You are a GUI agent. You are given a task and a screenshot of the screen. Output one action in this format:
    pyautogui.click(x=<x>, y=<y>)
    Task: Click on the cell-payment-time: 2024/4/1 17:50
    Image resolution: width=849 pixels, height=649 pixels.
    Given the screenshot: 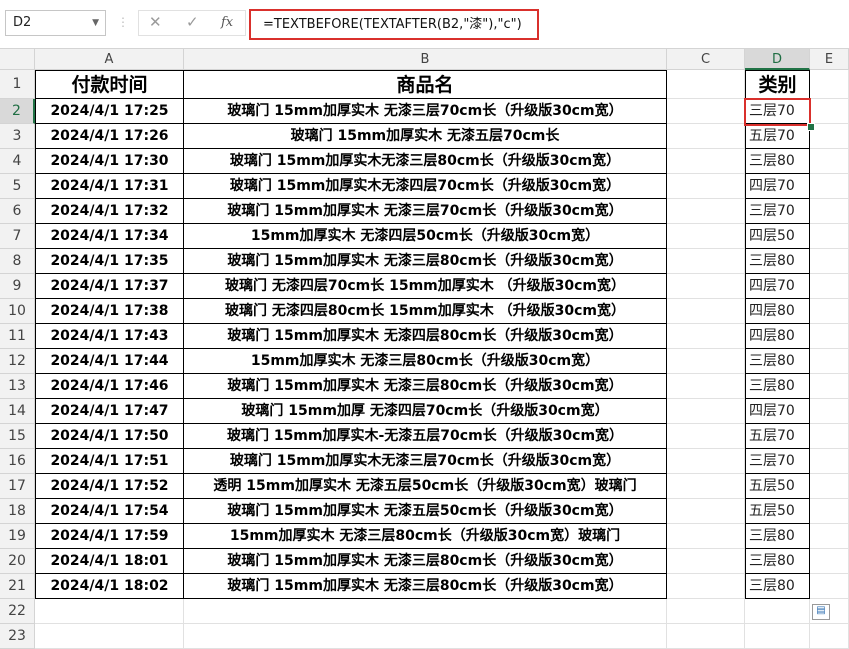 What is the action you would take?
    pyautogui.click(x=109, y=436)
    